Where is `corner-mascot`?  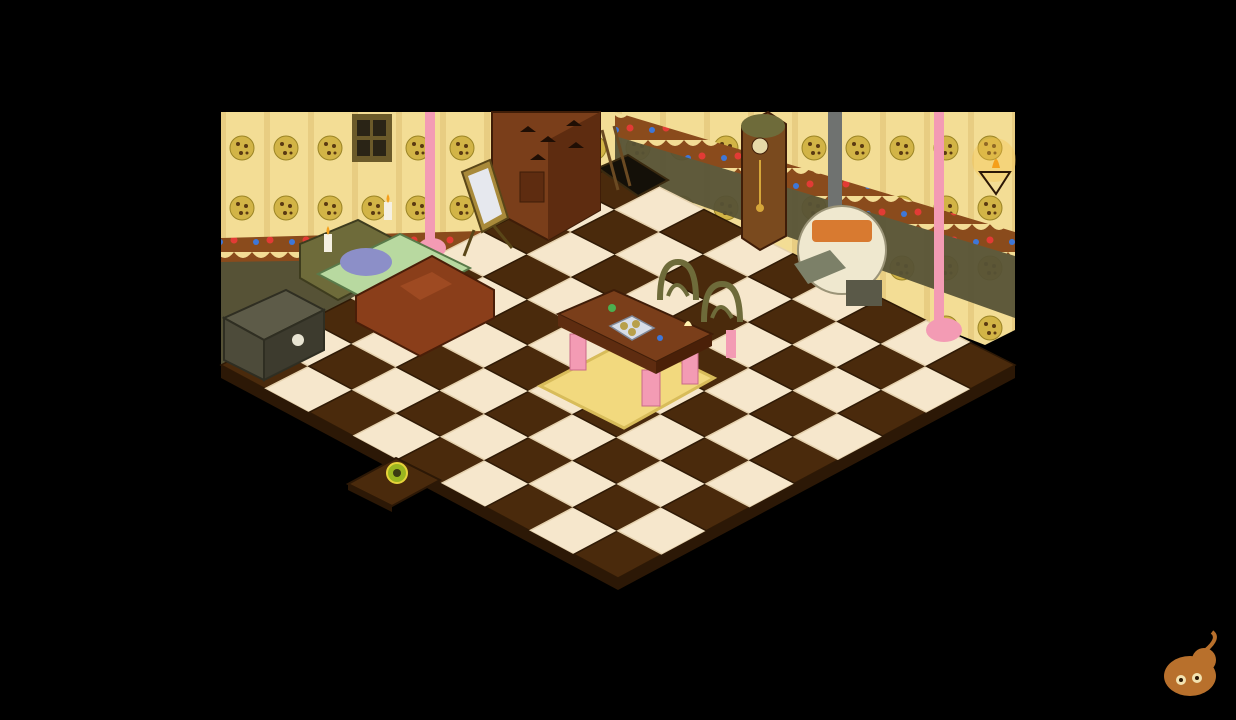 corner-mascot is located at coordinates (1190, 663).